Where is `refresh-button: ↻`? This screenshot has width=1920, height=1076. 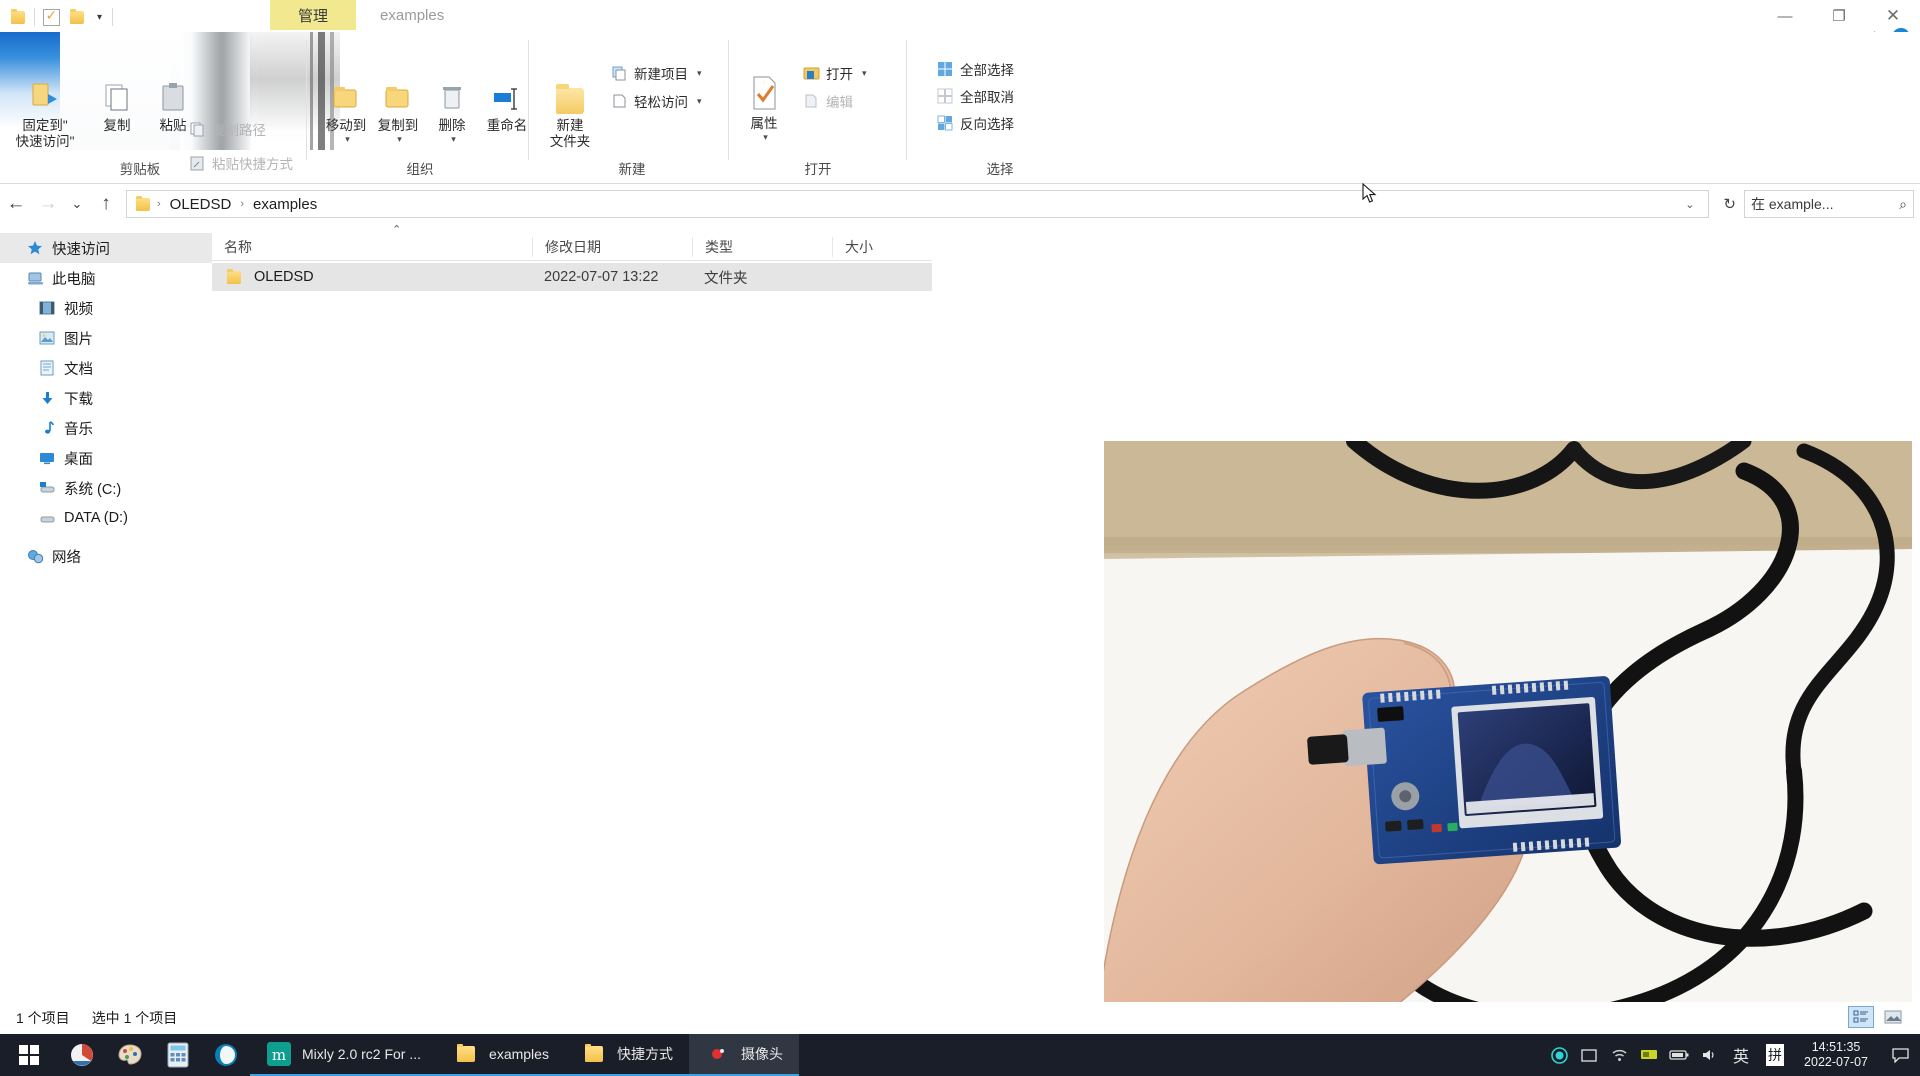 refresh-button: ↻ is located at coordinates (1729, 204).